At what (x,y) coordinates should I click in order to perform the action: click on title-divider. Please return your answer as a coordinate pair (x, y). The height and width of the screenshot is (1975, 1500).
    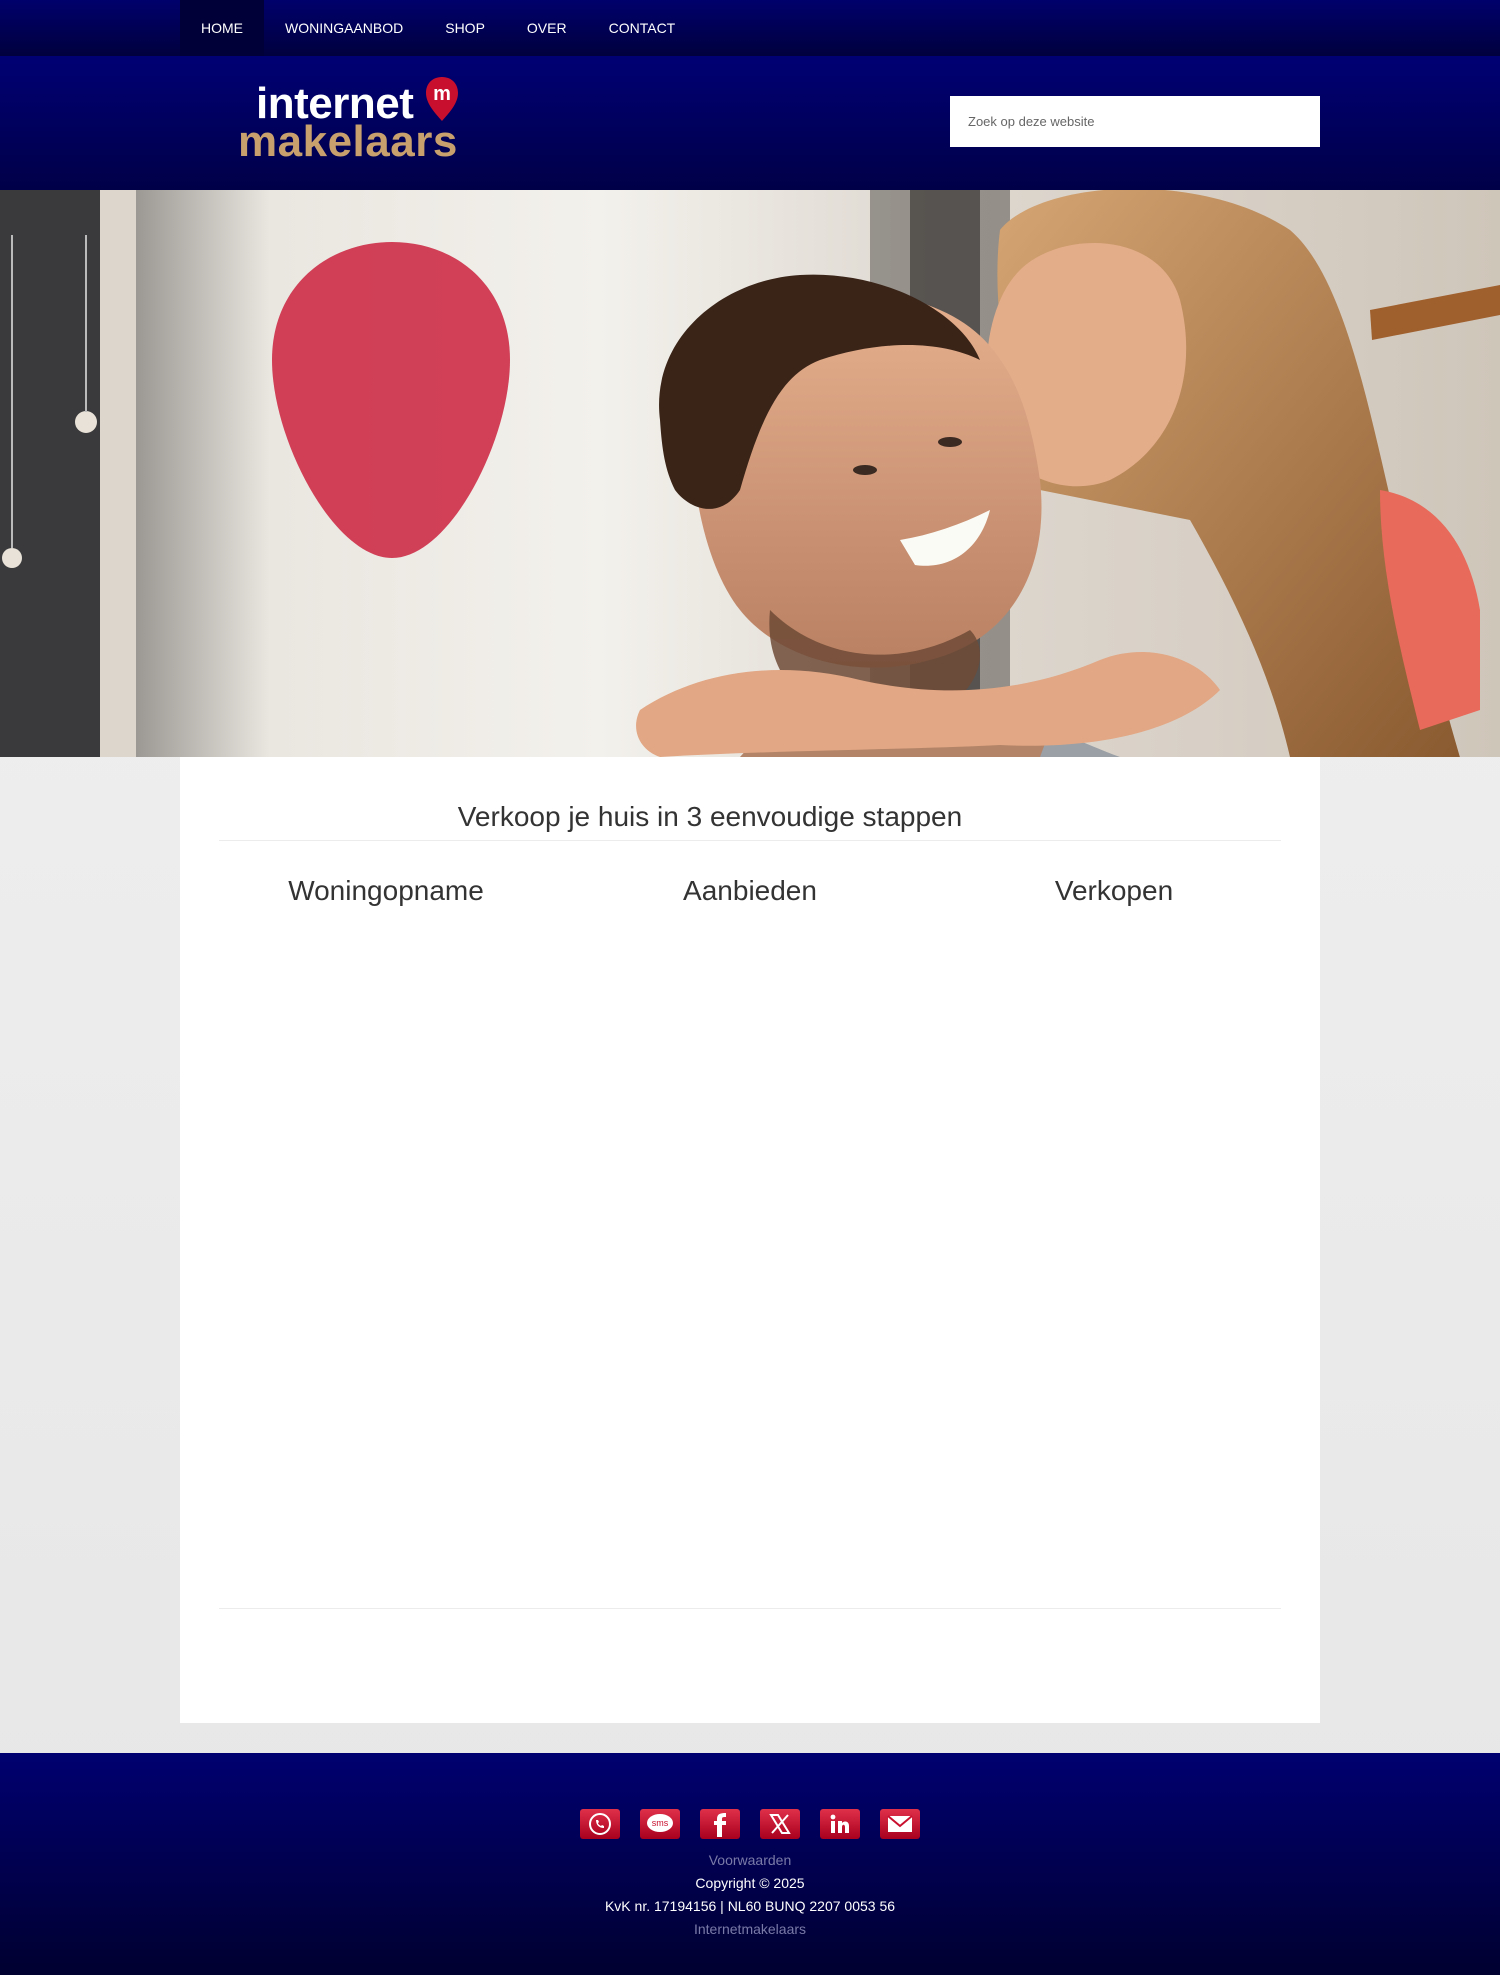
    Looking at the image, I should click on (750, 840).